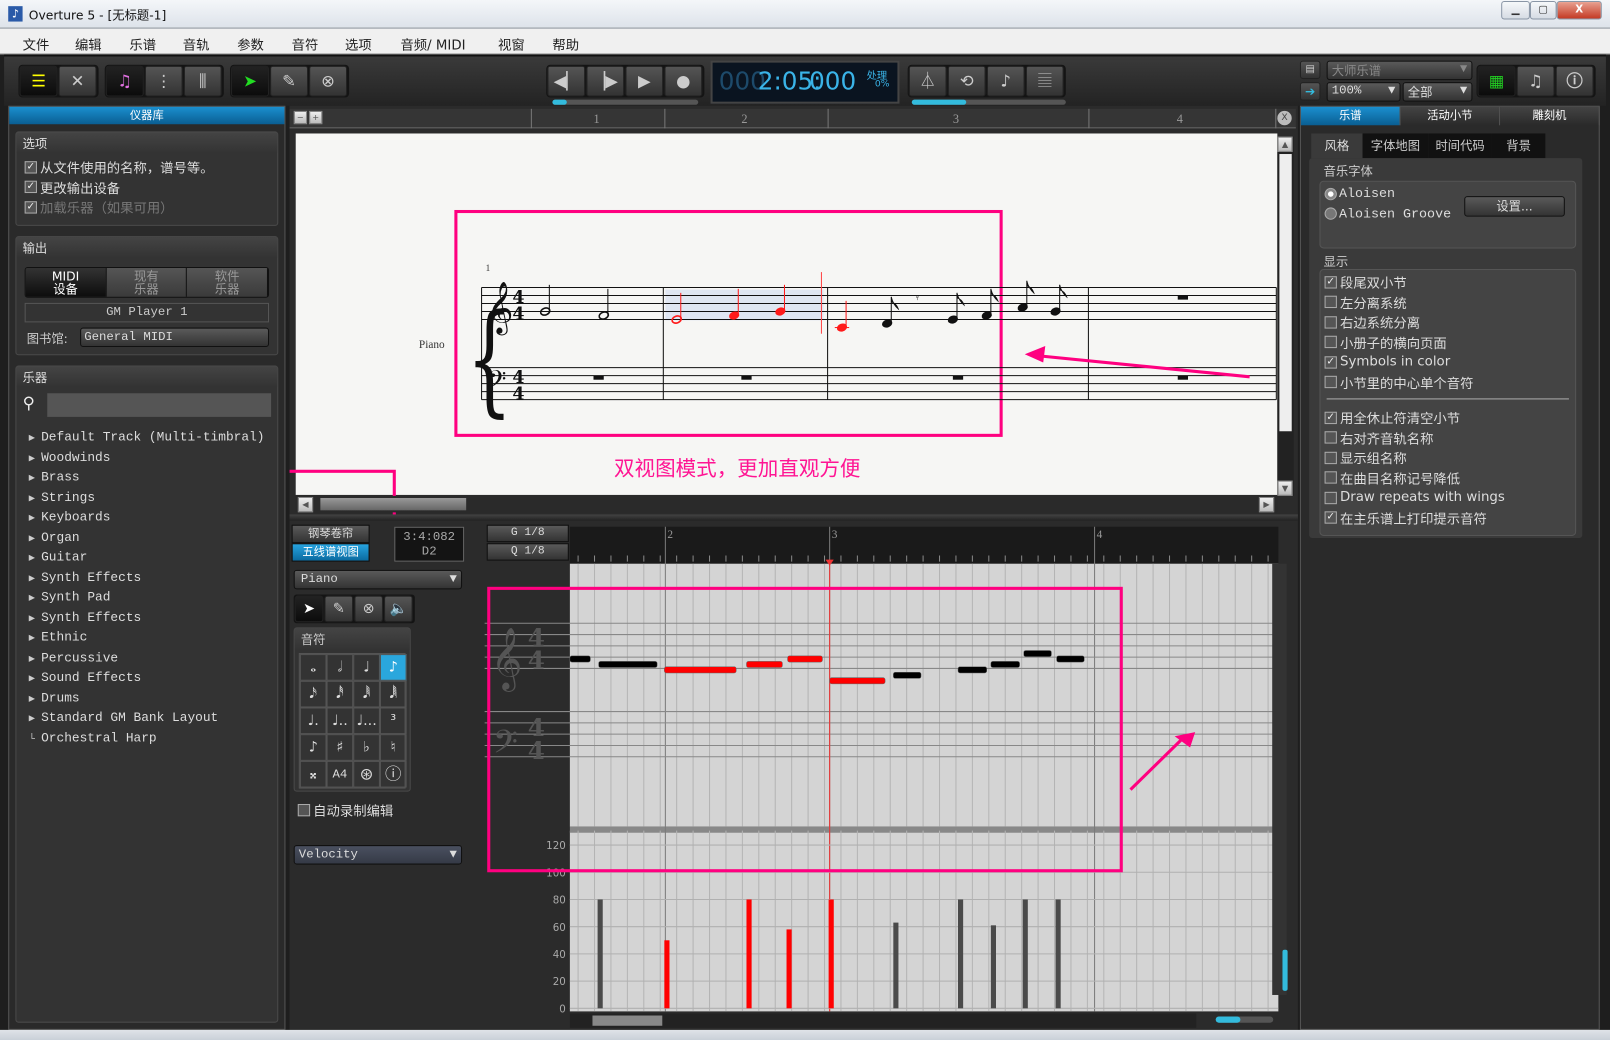 This screenshot has width=1610, height=1040. Describe the element at coordinates (1496, 81) in the screenshot. I see `pages-icon: ▦` at that location.